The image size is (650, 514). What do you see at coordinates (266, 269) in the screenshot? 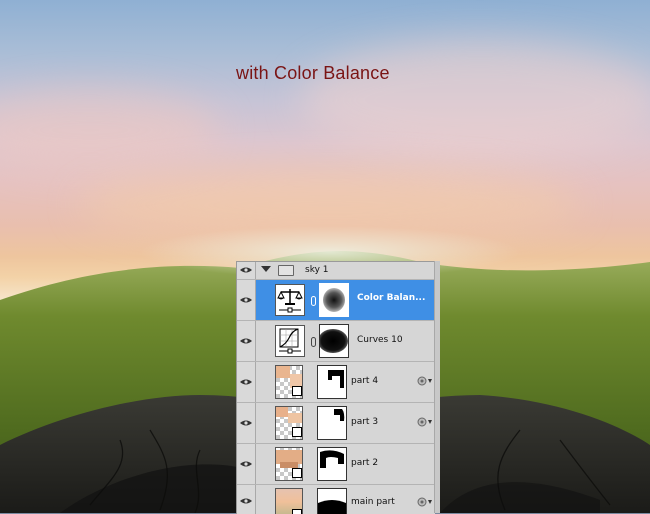
I see `group-expand-chevron-icon` at bounding box center [266, 269].